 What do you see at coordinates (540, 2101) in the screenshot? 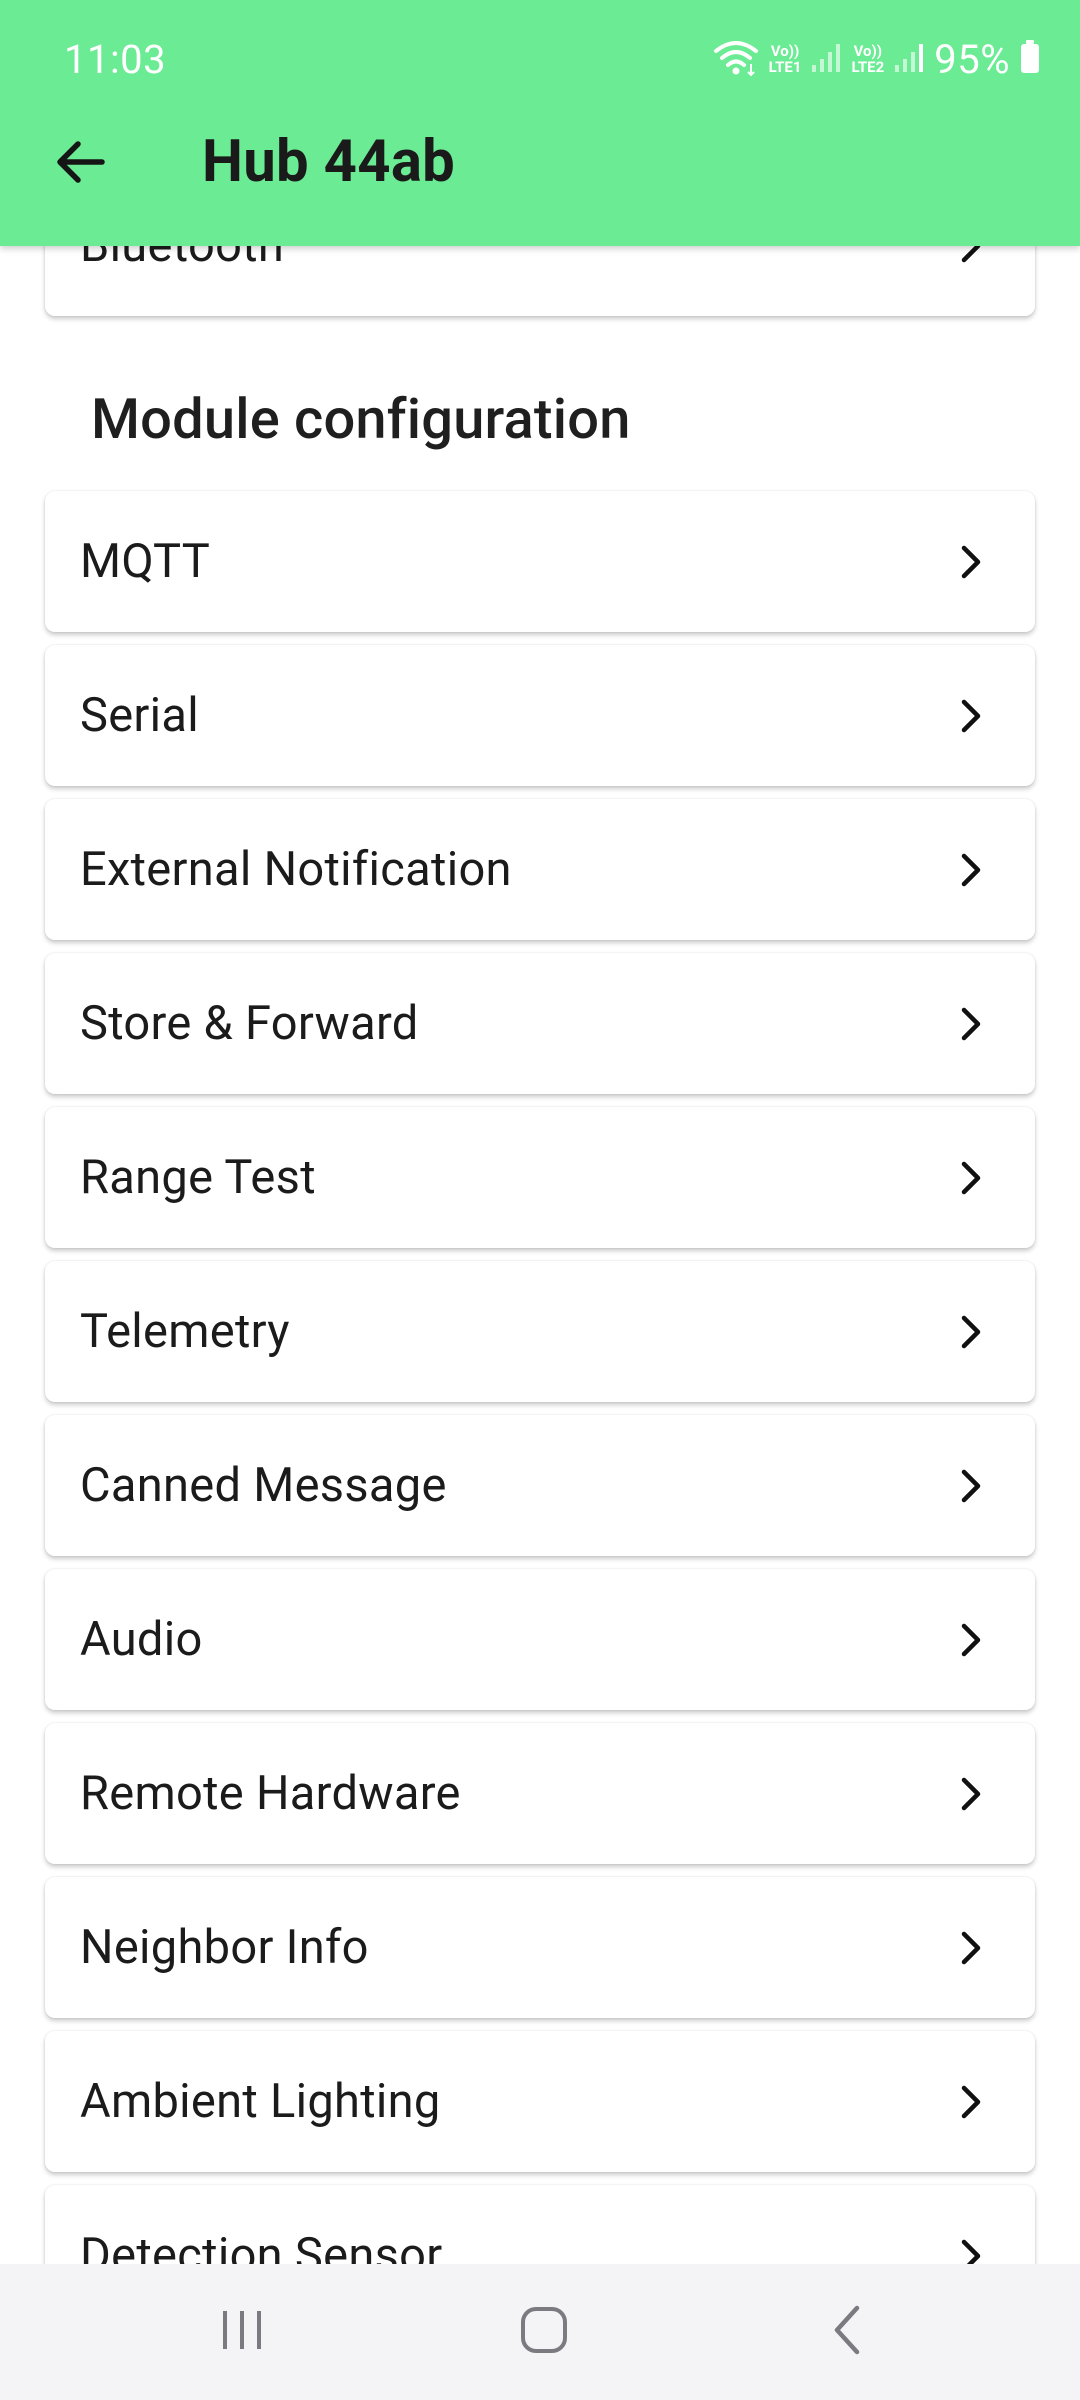
I see `settings-item-ambient-lighting: Ambient Lighting` at bounding box center [540, 2101].